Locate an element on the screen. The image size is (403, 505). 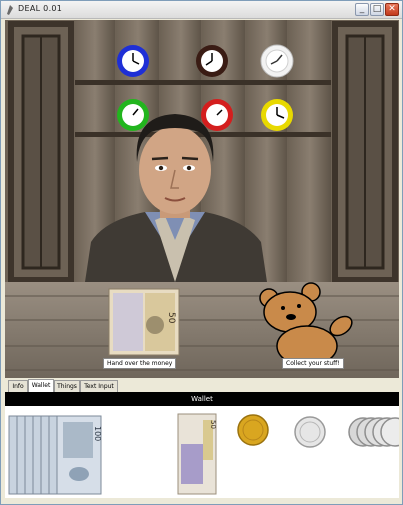
minimize-button: _ is located at coordinates (362, 9).